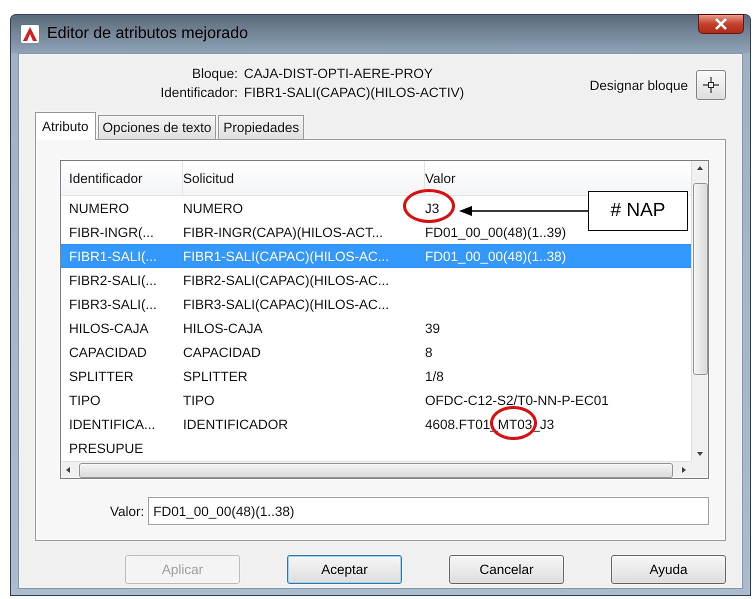 The width and height of the screenshot is (755, 599). I want to click on horizontal-scrollbar, so click(376, 469).